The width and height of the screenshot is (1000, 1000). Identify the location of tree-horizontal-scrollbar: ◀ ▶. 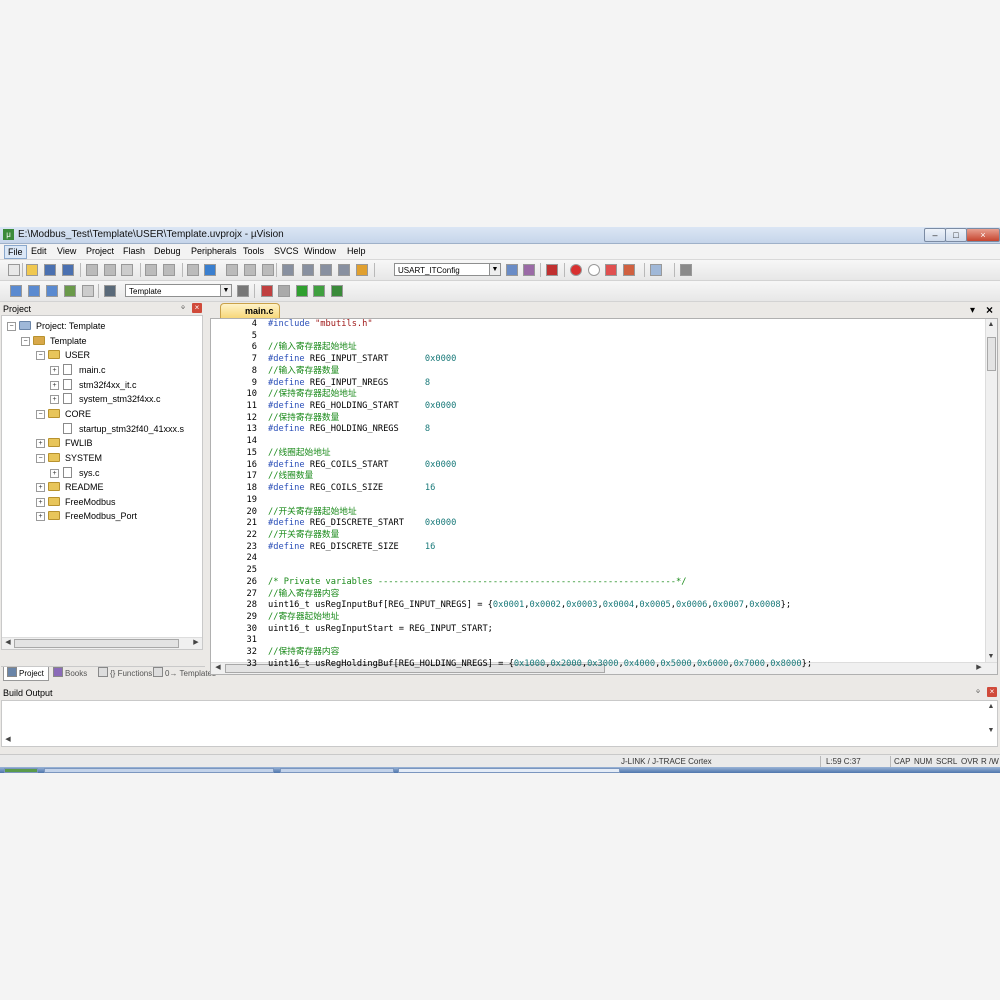
(102, 643).